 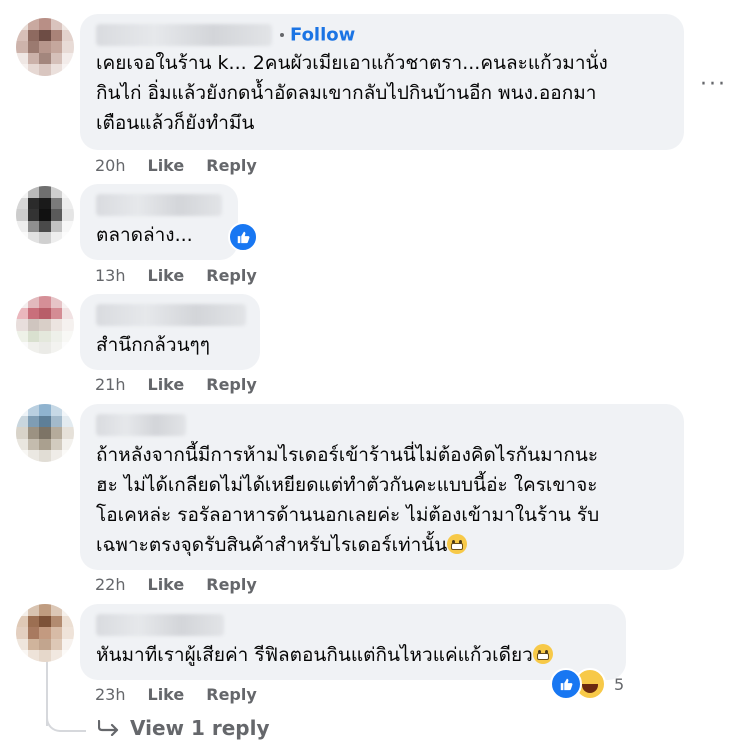 What do you see at coordinates (110, 694) in the screenshot?
I see `timestamp: 23h` at bounding box center [110, 694].